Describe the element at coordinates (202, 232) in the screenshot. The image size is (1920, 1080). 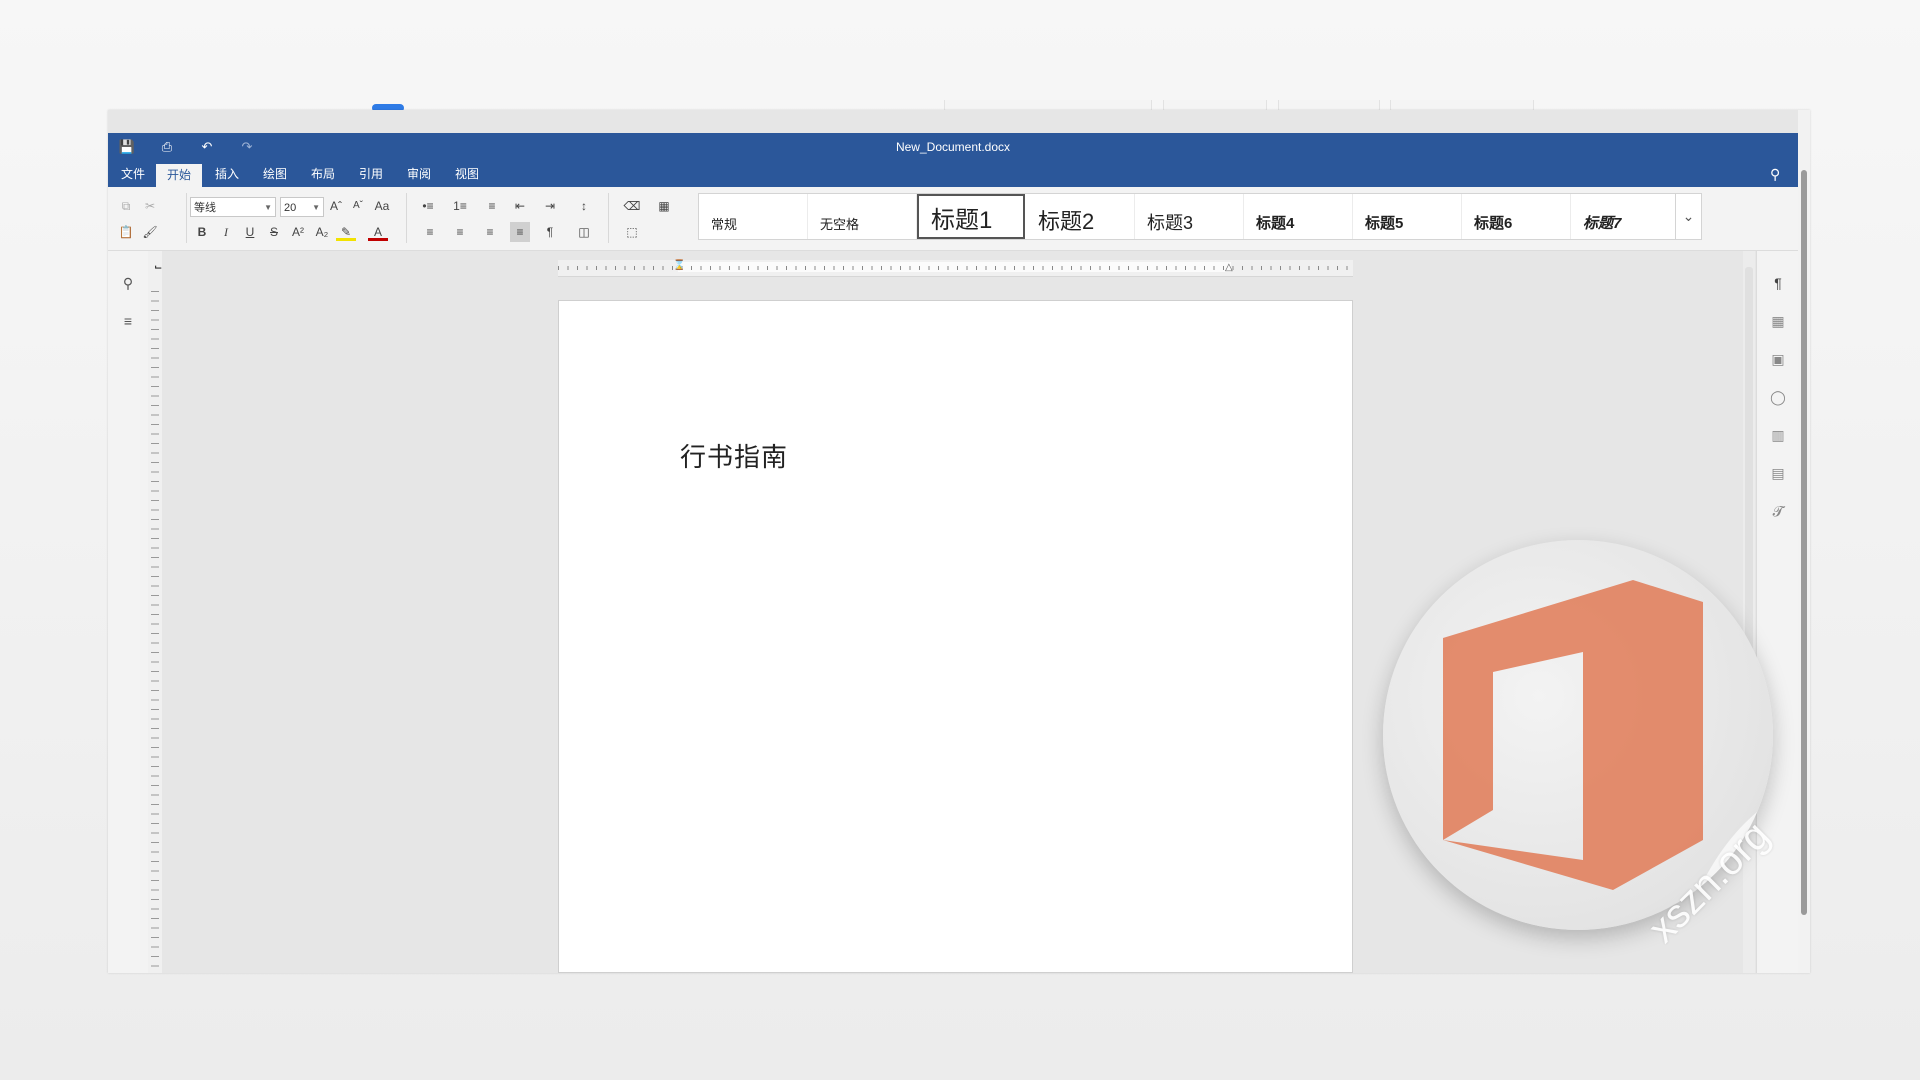
I see `bold-icon: B` at that location.